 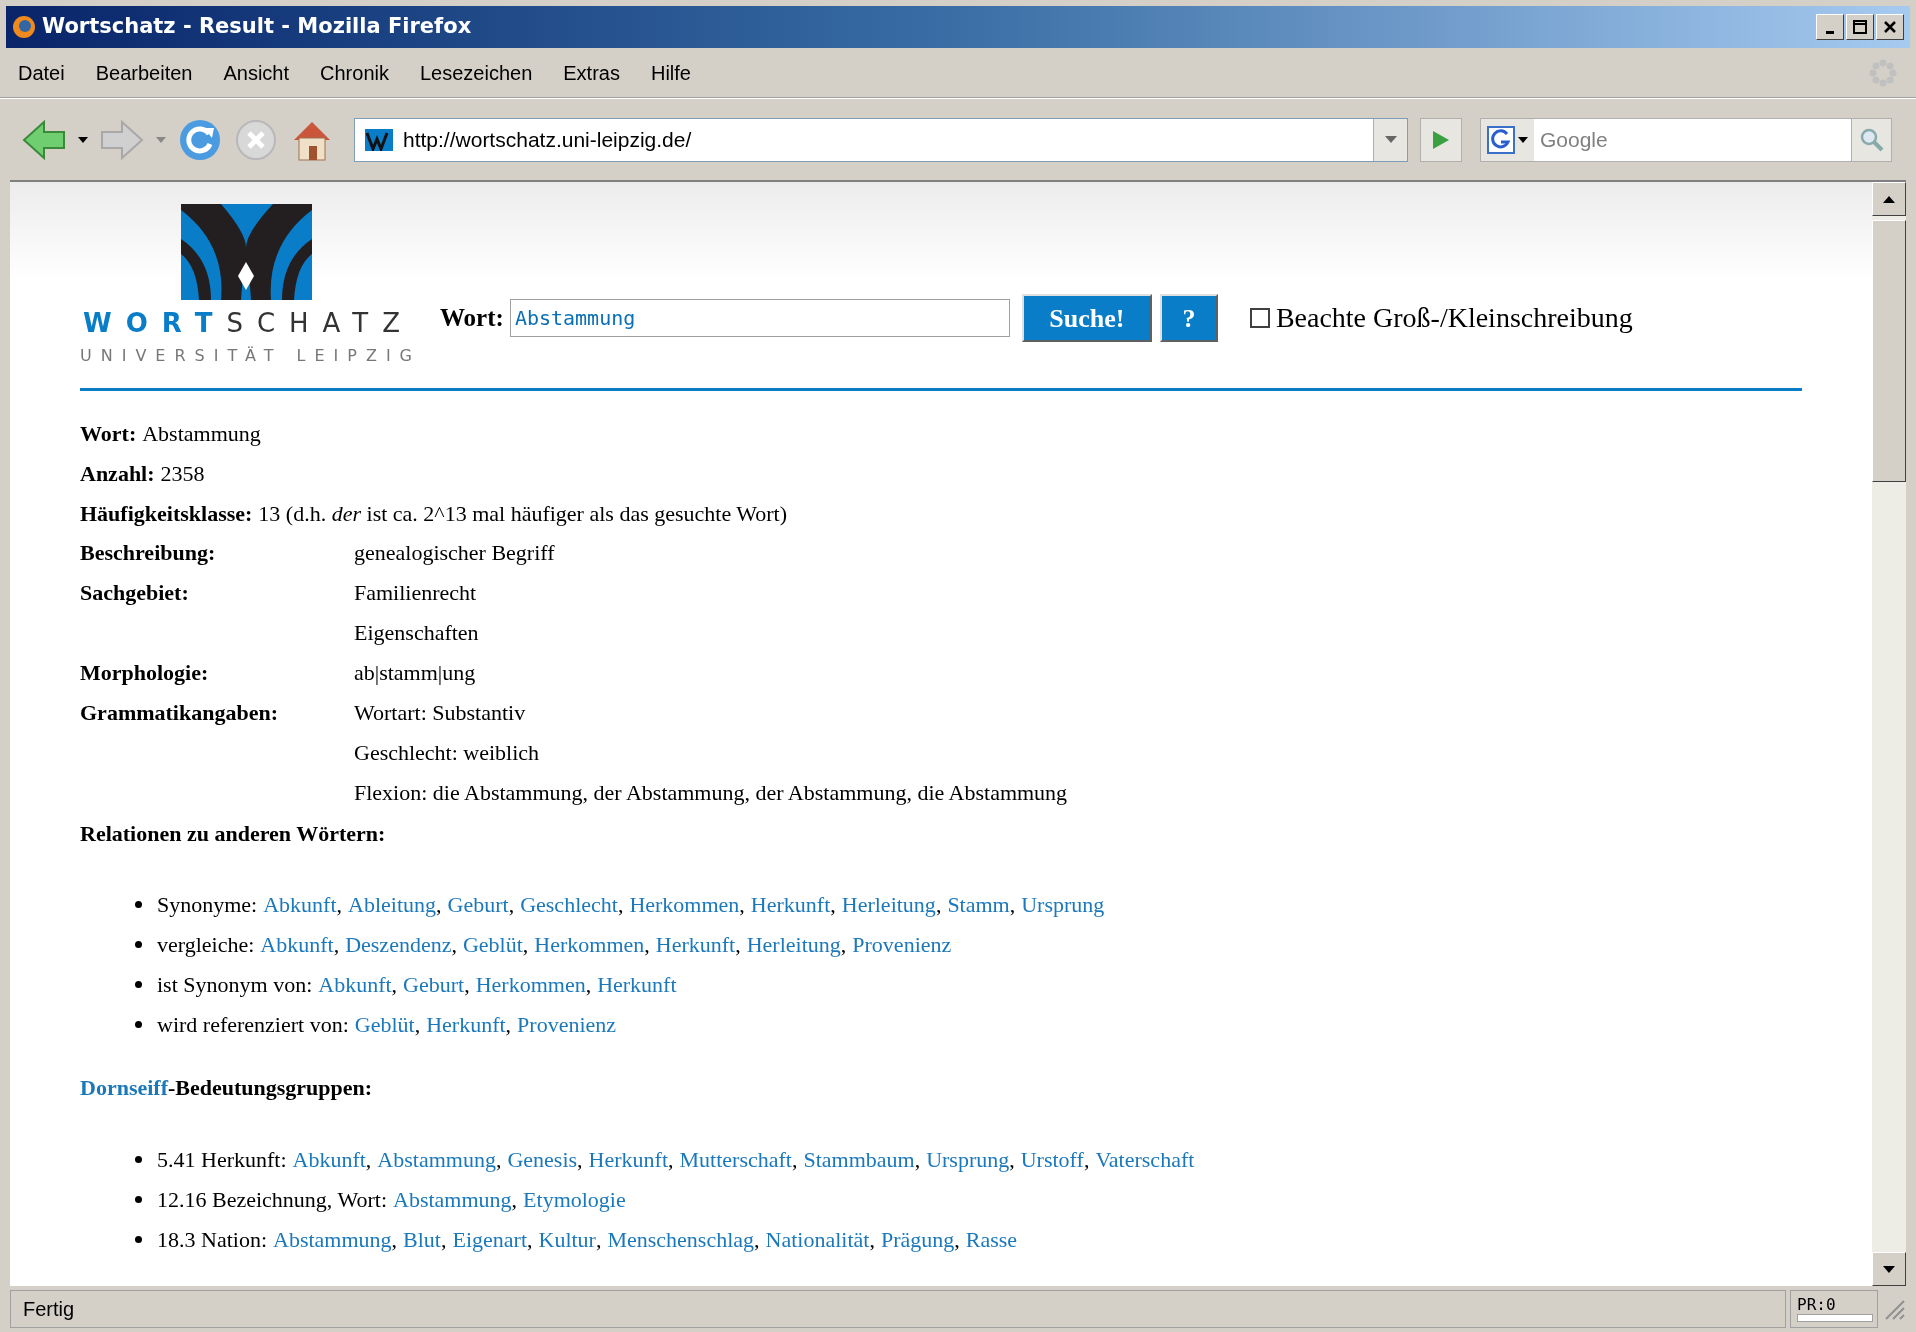 What do you see at coordinates (1889, 1269) in the screenshot?
I see `scroll-down-button` at bounding box center [1889, 1269].